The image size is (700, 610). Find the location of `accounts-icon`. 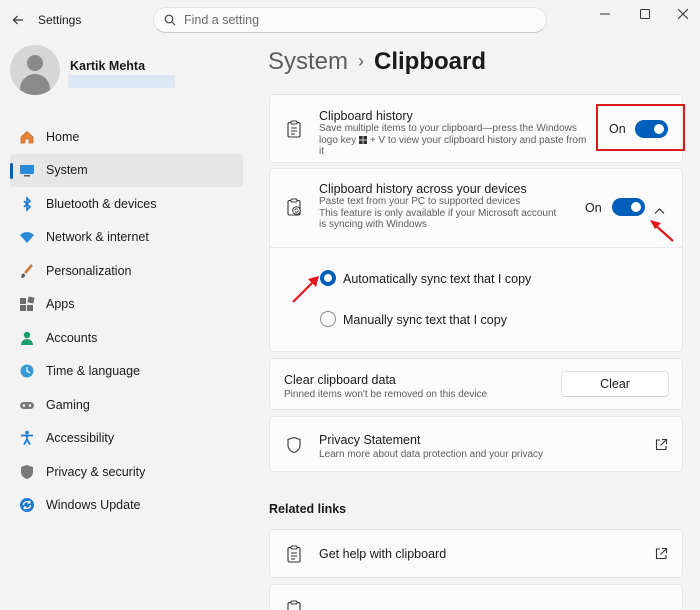

accounts-icon is located at coordinates (27, 338).